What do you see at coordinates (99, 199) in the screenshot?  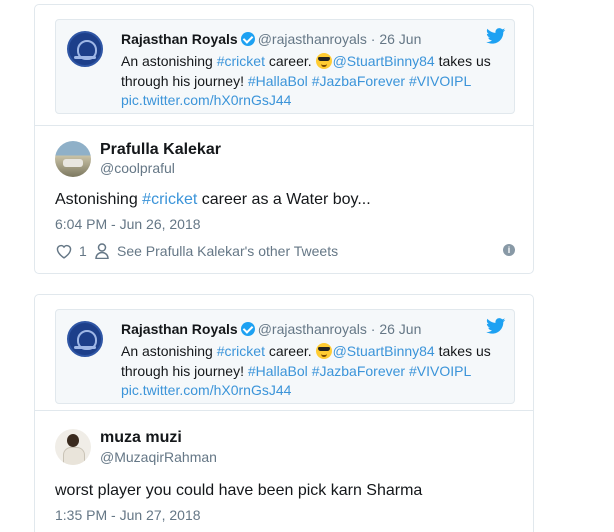 I see `tweet-text-segment: Astonishing` at bounding box center [99, 199].